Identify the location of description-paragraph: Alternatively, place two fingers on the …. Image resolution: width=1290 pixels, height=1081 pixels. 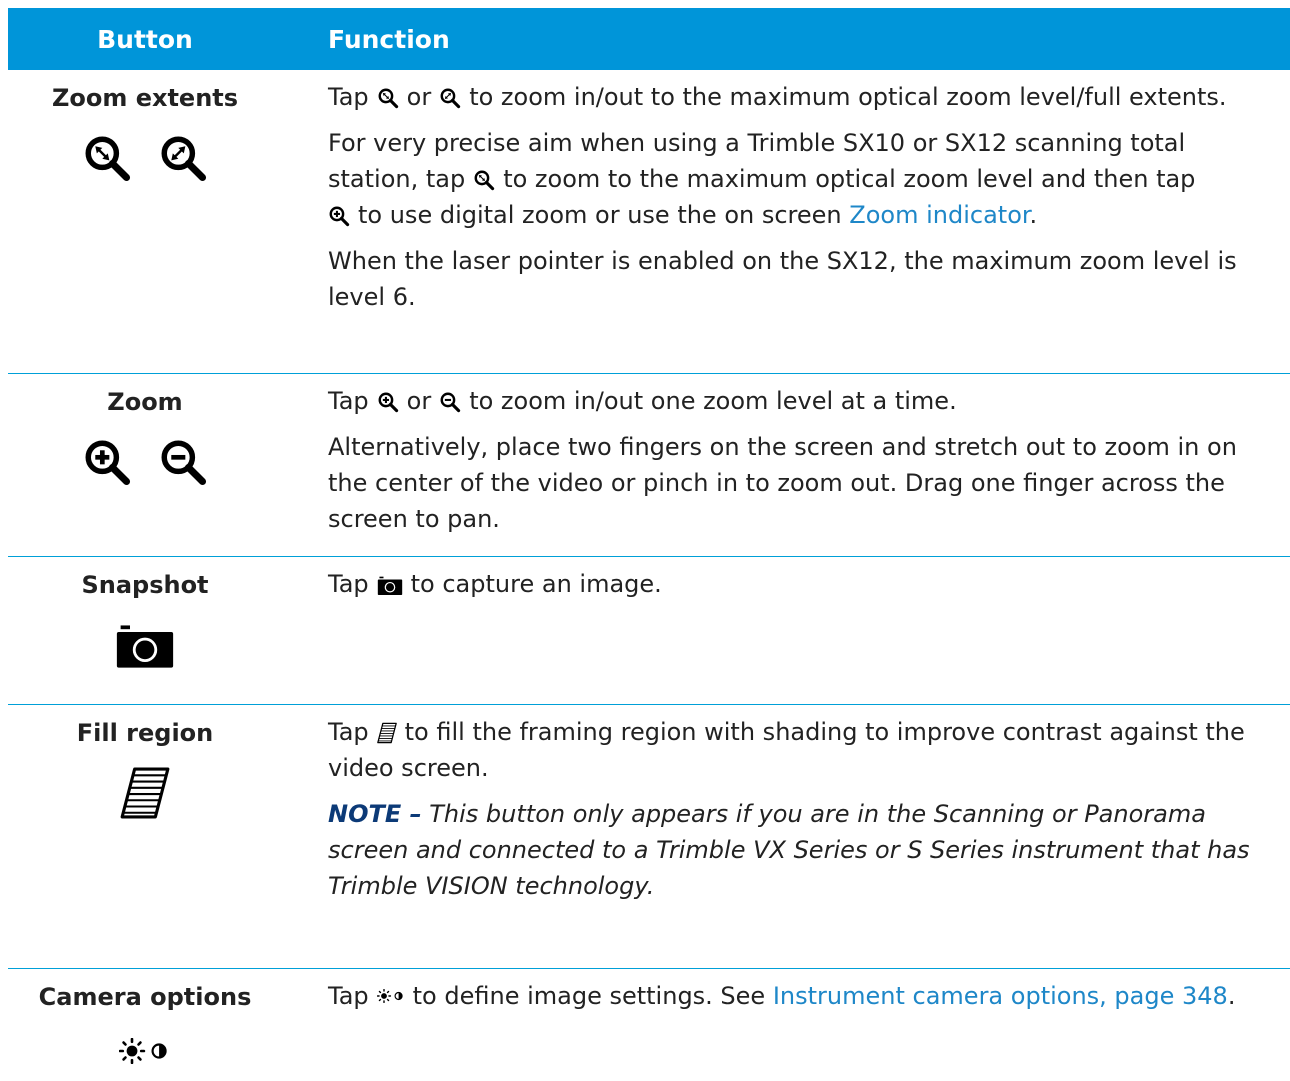
(794, 483).